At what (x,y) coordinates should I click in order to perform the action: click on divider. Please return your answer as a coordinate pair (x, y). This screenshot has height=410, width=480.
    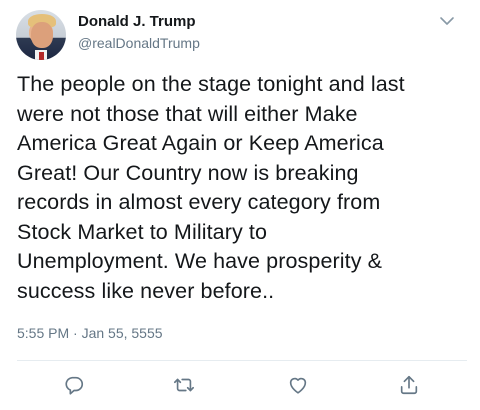
    Looking at the image, I should click on (242, 360).